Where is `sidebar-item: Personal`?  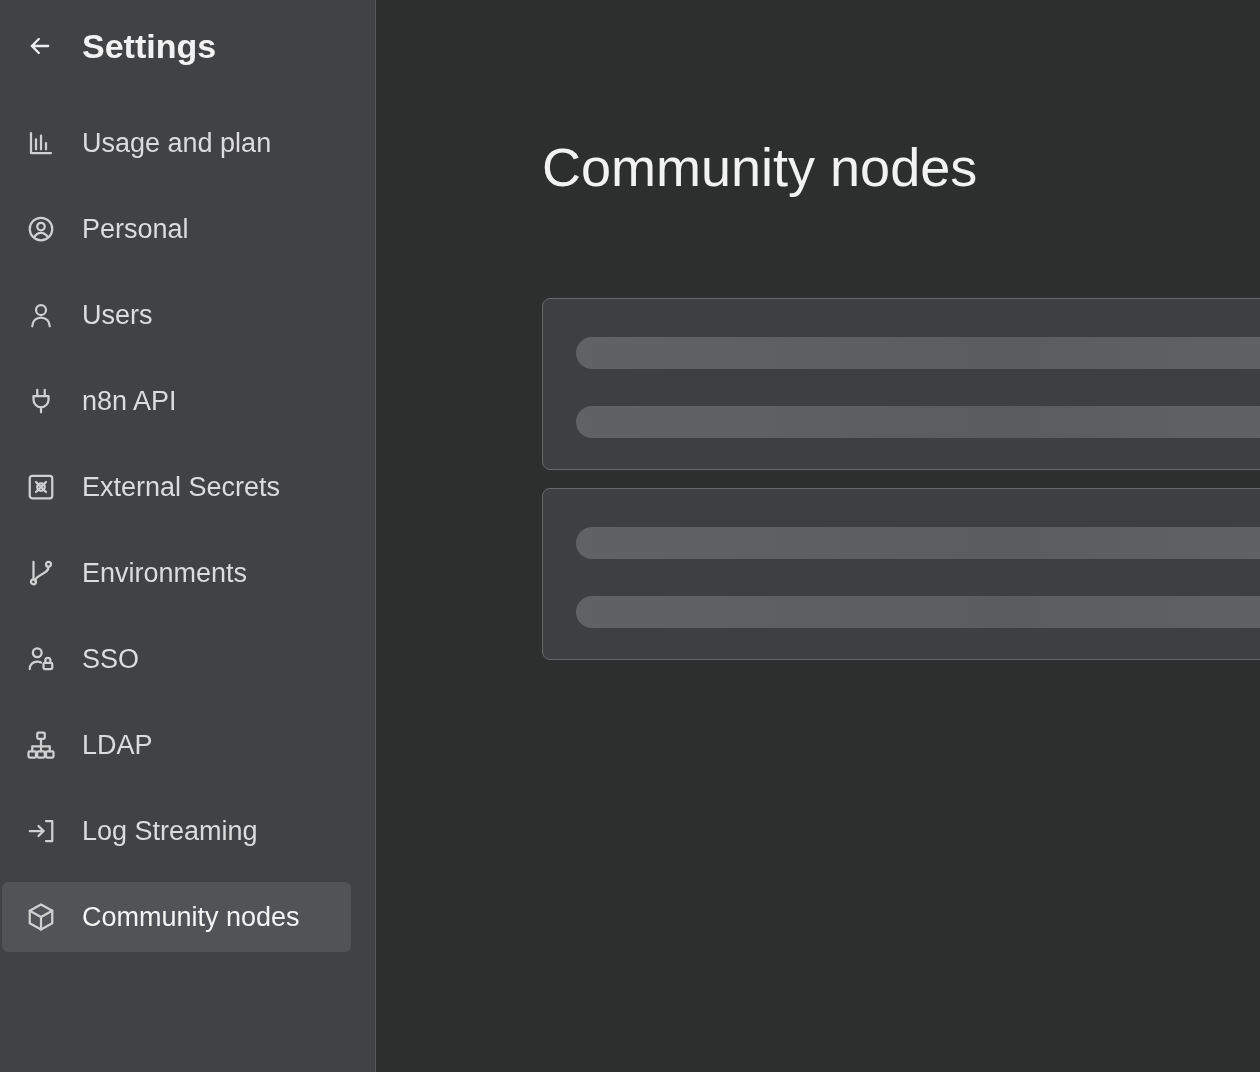
sidebar-item: Personal is located at coordinates (176, 229).